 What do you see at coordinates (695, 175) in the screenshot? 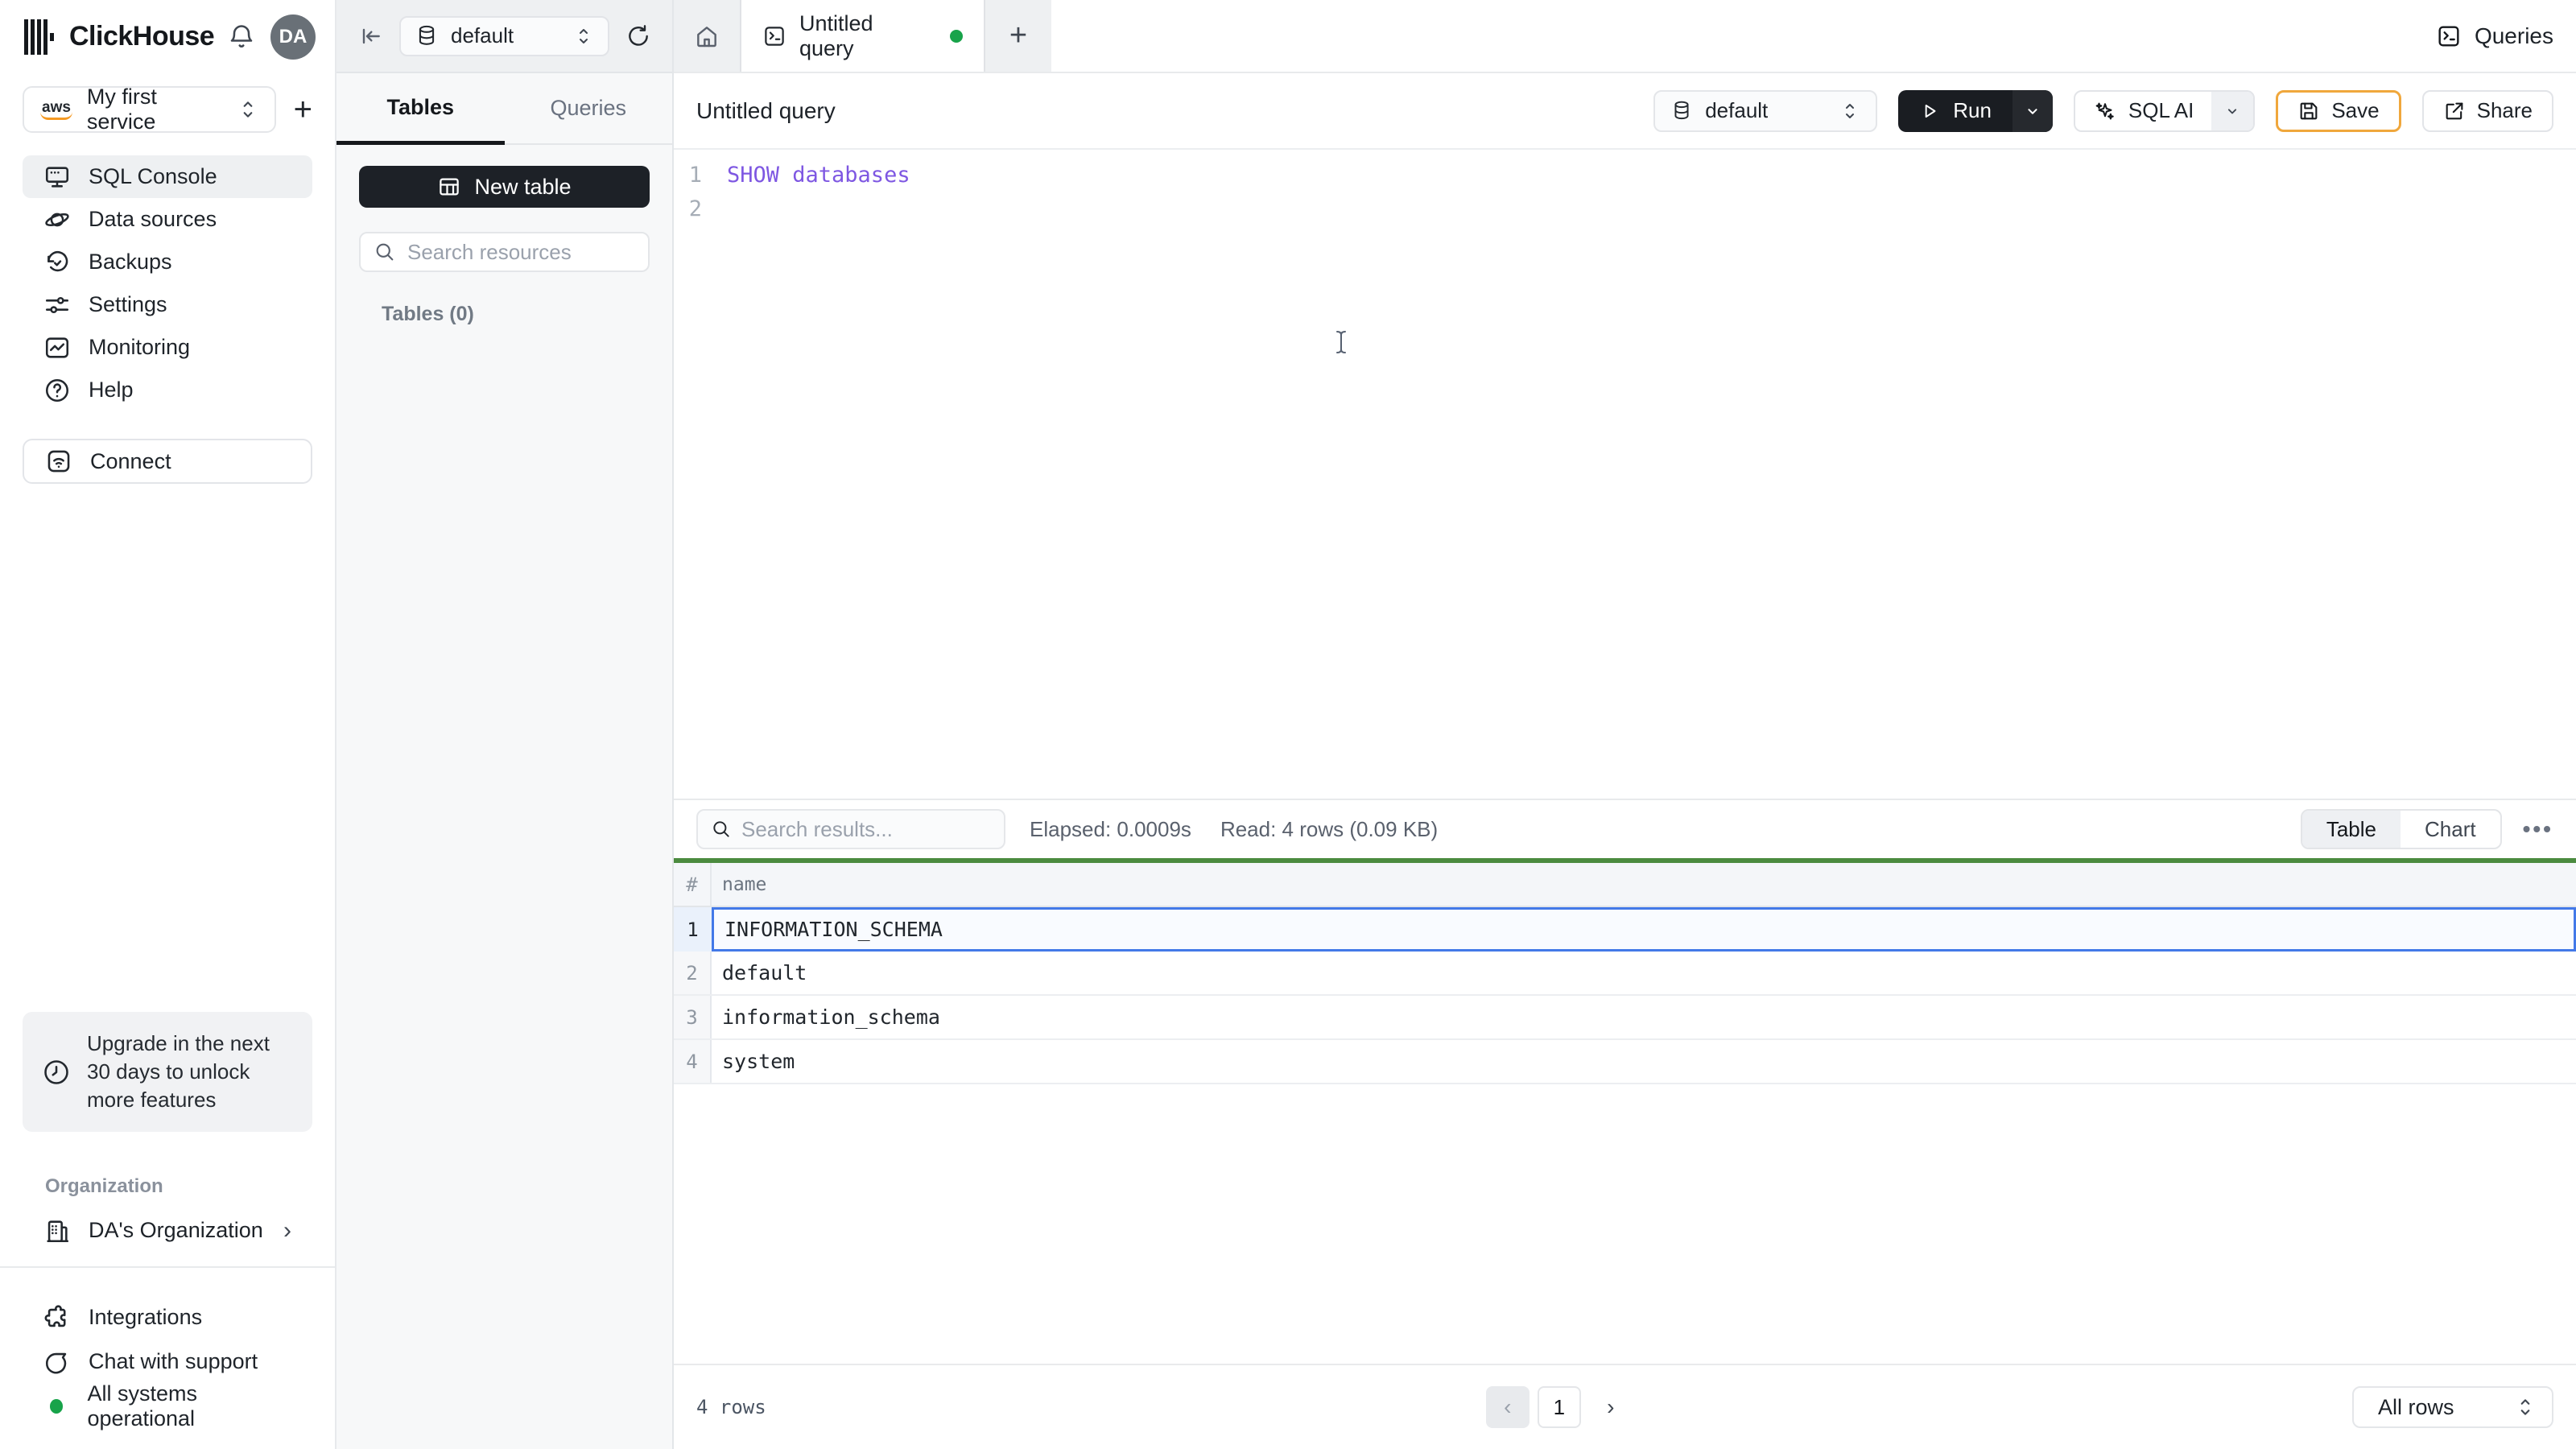
I see `line-number: 1` at bounding box center [695, 175].